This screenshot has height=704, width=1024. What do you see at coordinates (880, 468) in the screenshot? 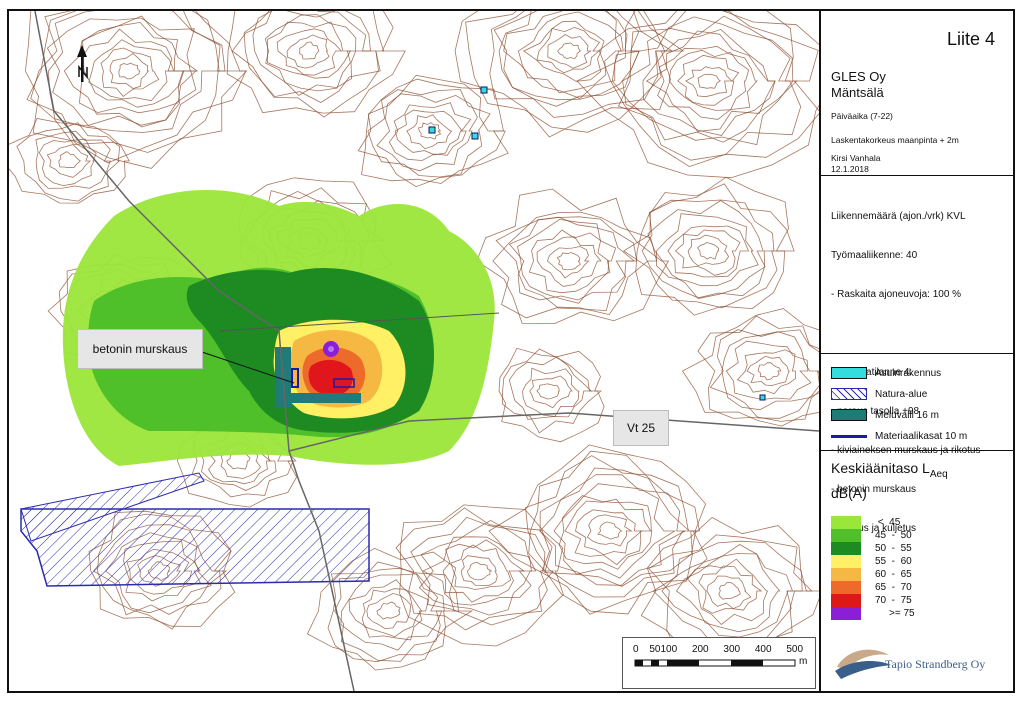
I see `noise-title: Keskiäänitaso L` at bounding box center [880, 468].